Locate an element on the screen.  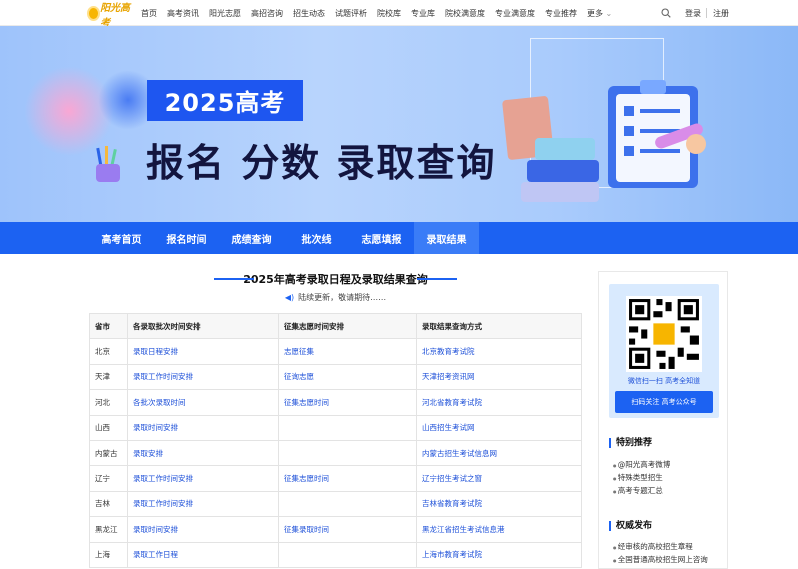
site-logo: 阳光高考 is located at coordinates (111, 16).